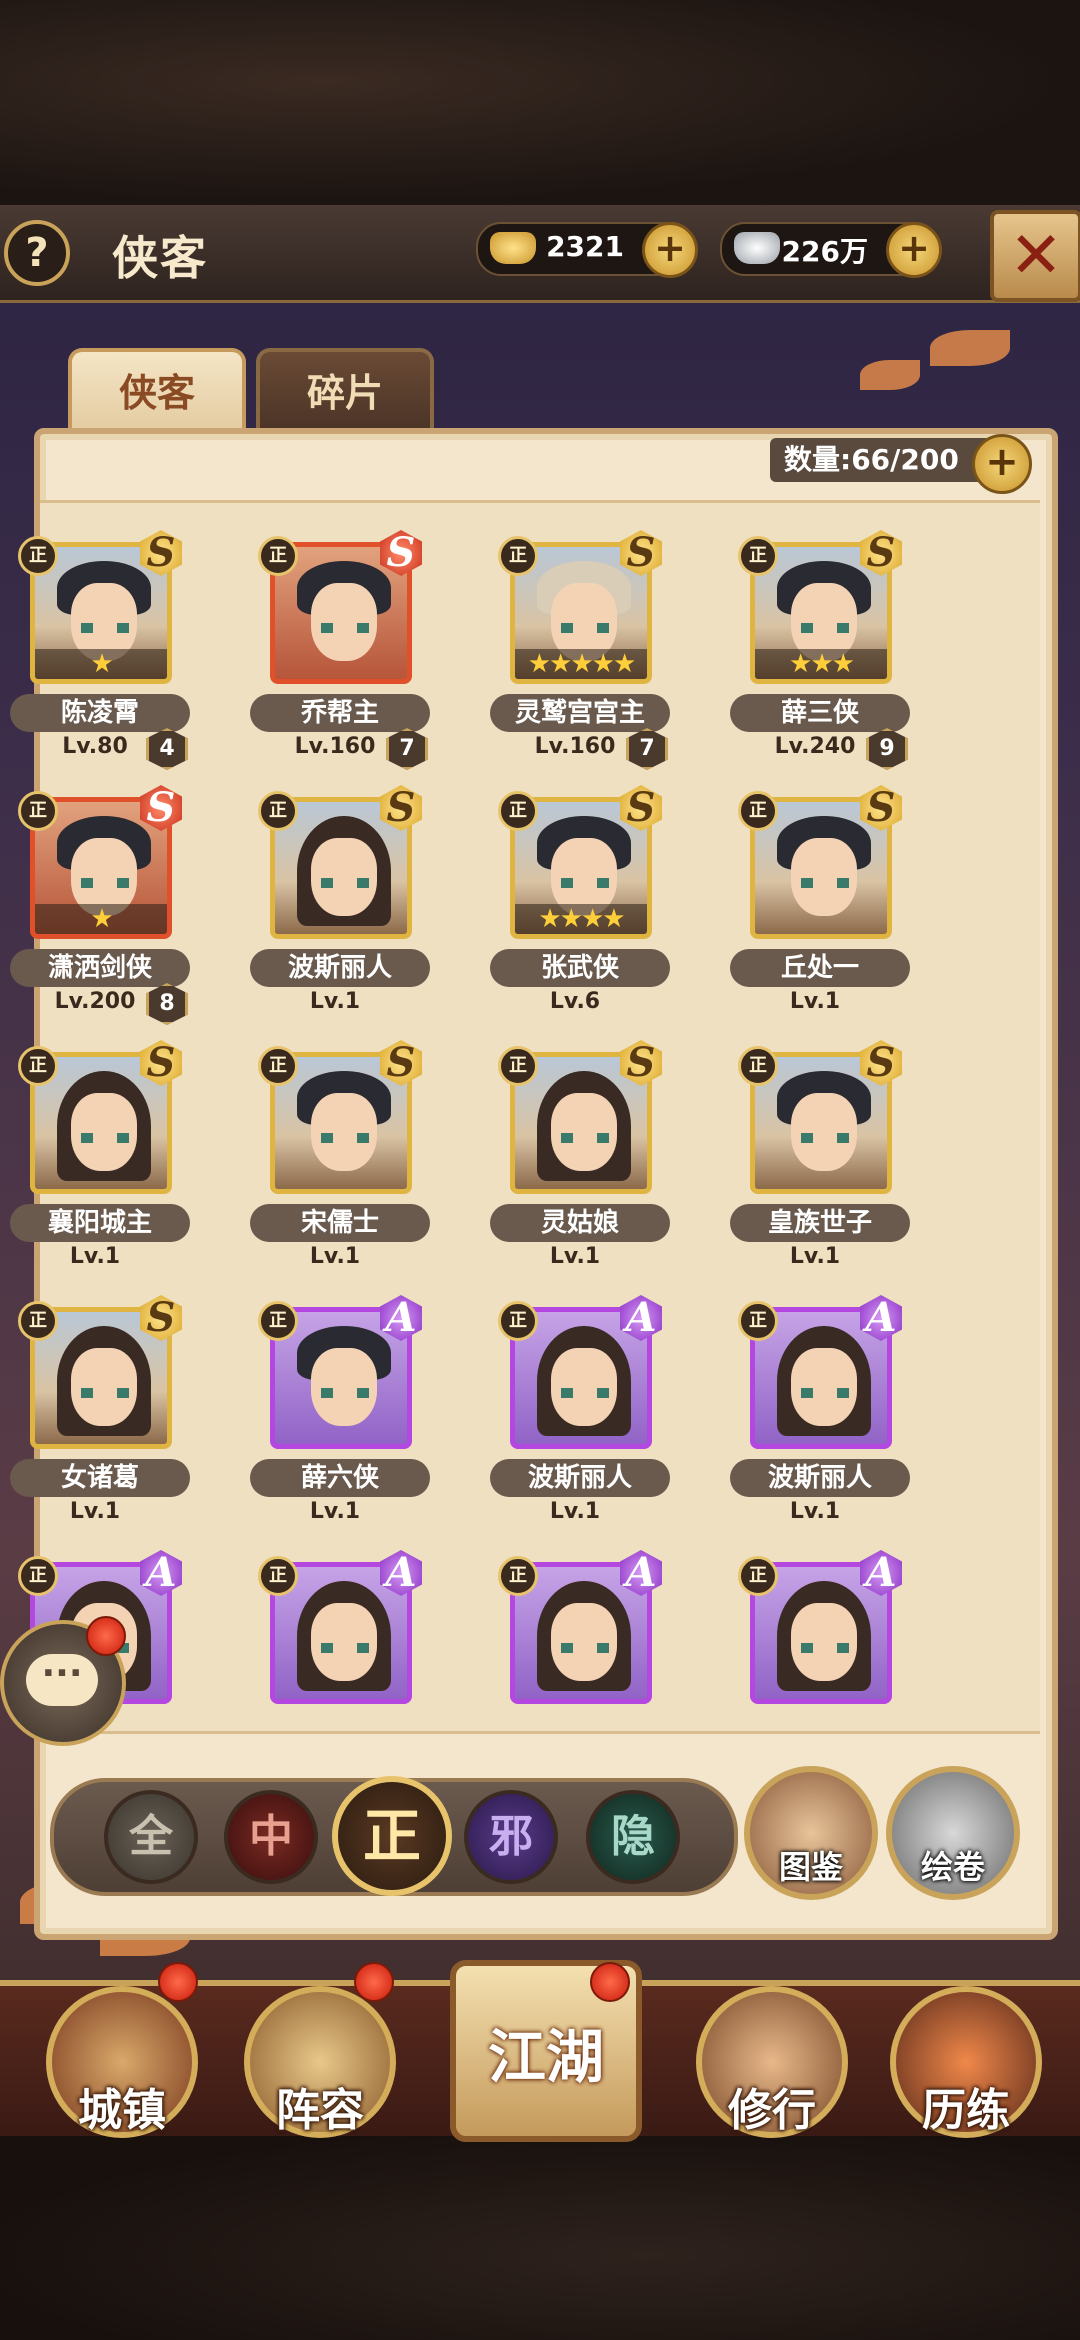 This screenshot has height=2340, width=1080. What do you see at coordinates (633, 1837) in the screenshot?
I see `filter-hidden: 隐` at bounding box center [633, 1837].